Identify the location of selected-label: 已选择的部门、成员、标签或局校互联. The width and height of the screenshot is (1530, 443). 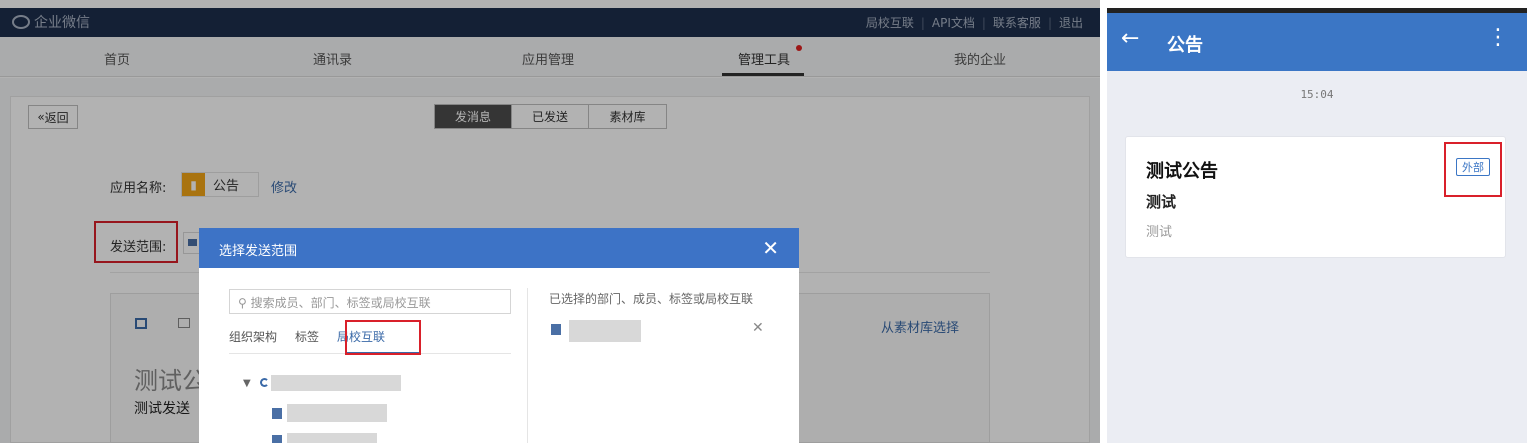
(651, 299).